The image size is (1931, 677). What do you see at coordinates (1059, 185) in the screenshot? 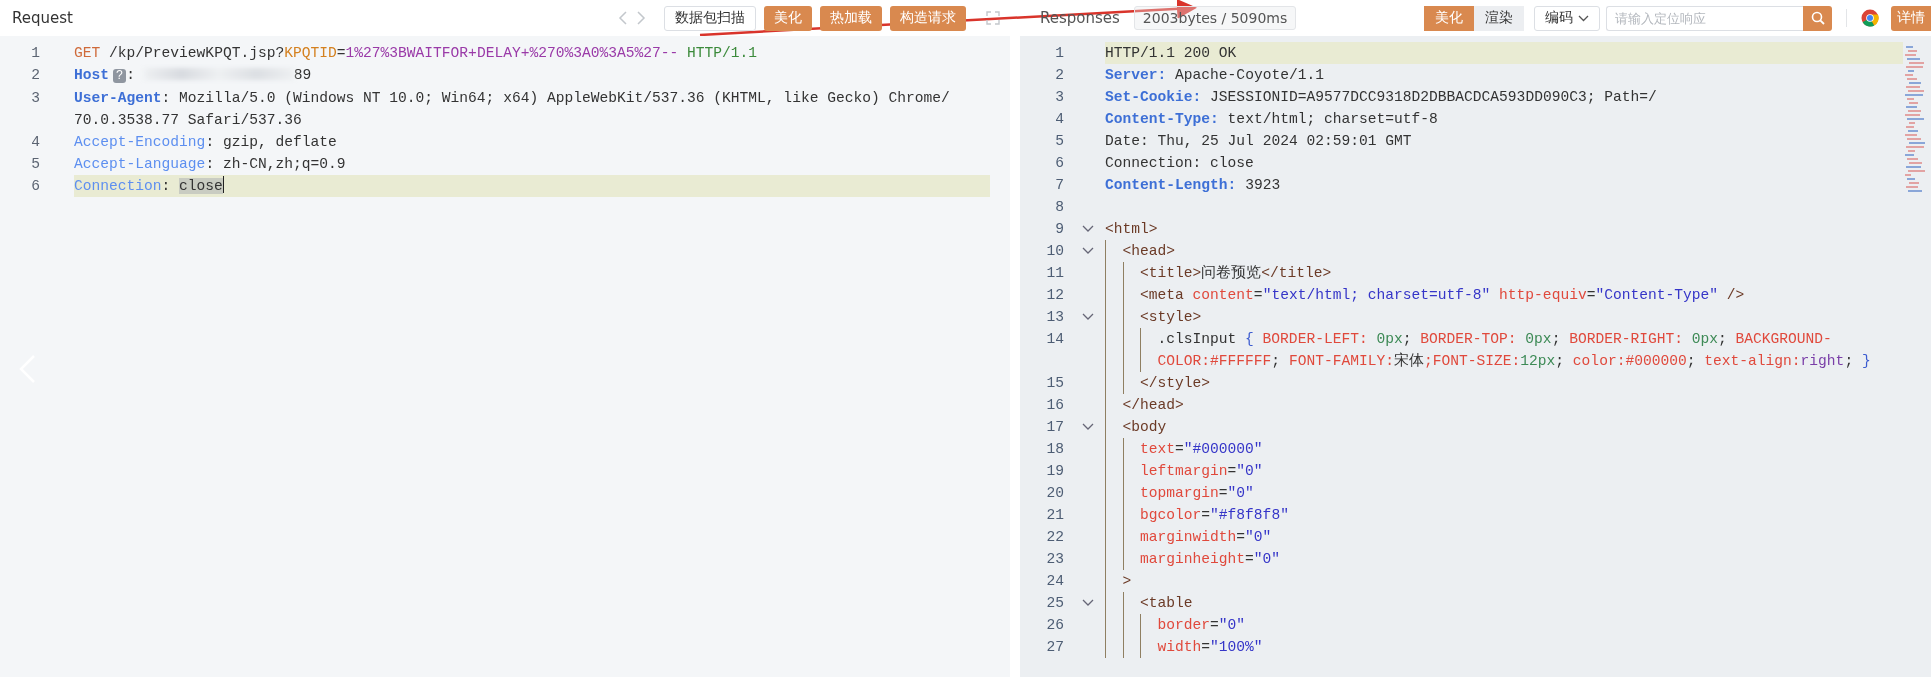
I see `line-number: 7` at bounding box center [1059, 185].